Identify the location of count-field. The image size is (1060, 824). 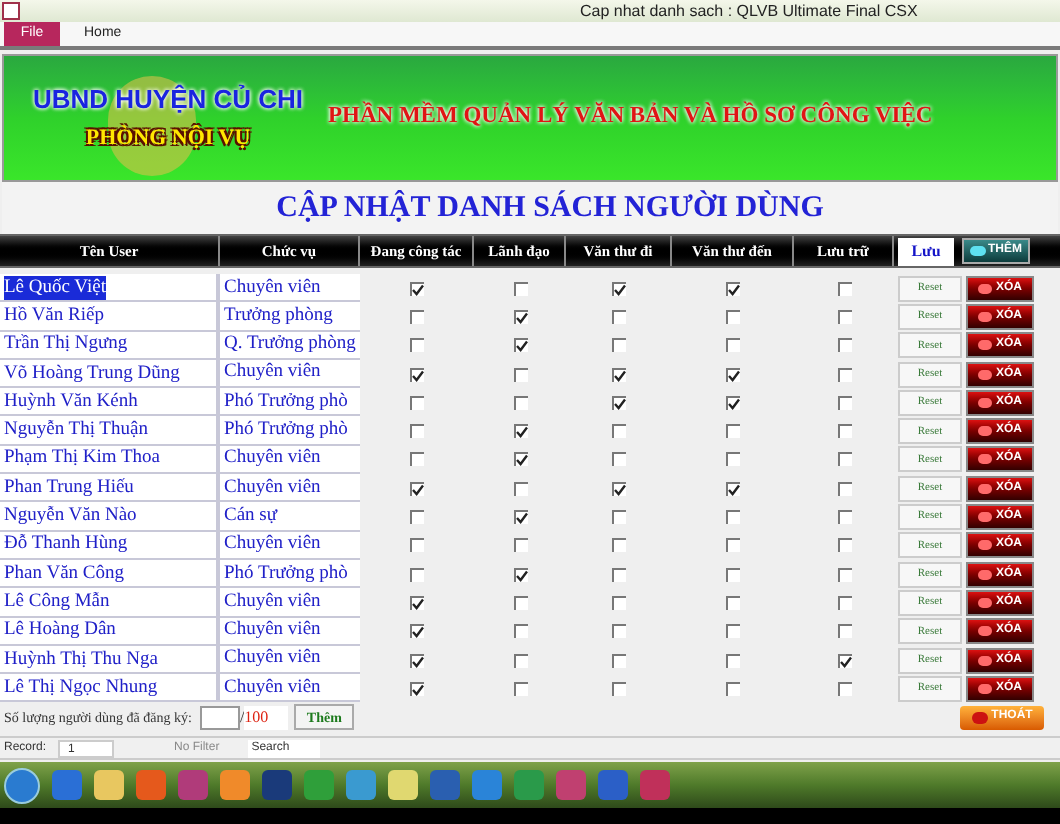
(219, 717).